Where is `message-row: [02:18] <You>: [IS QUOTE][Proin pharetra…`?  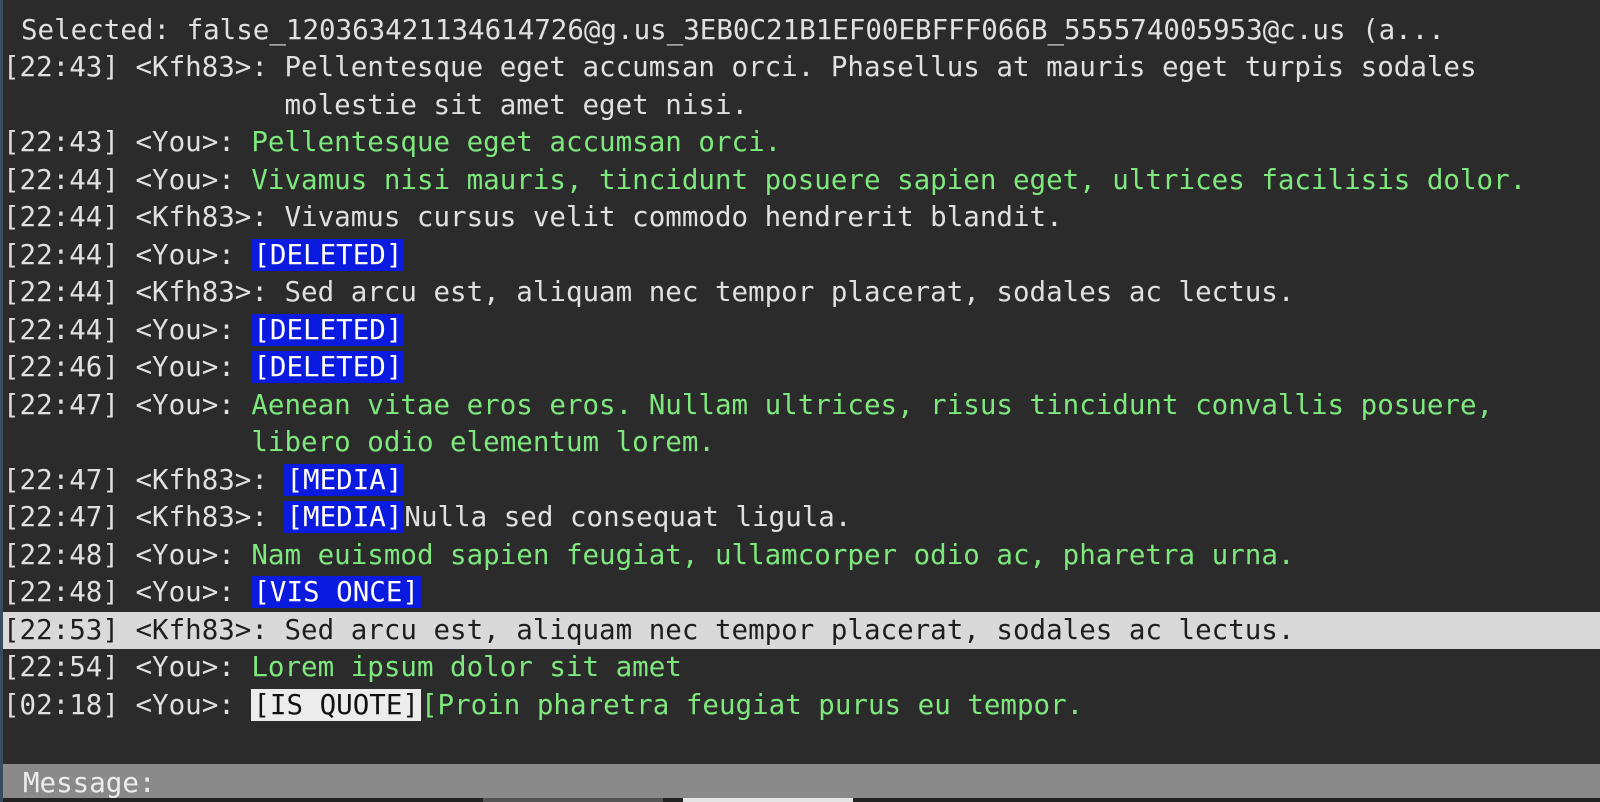
message-row: [02:18] <You>: [IS QUOTE][Proin pharetra… is located at coordinates (801, 706).